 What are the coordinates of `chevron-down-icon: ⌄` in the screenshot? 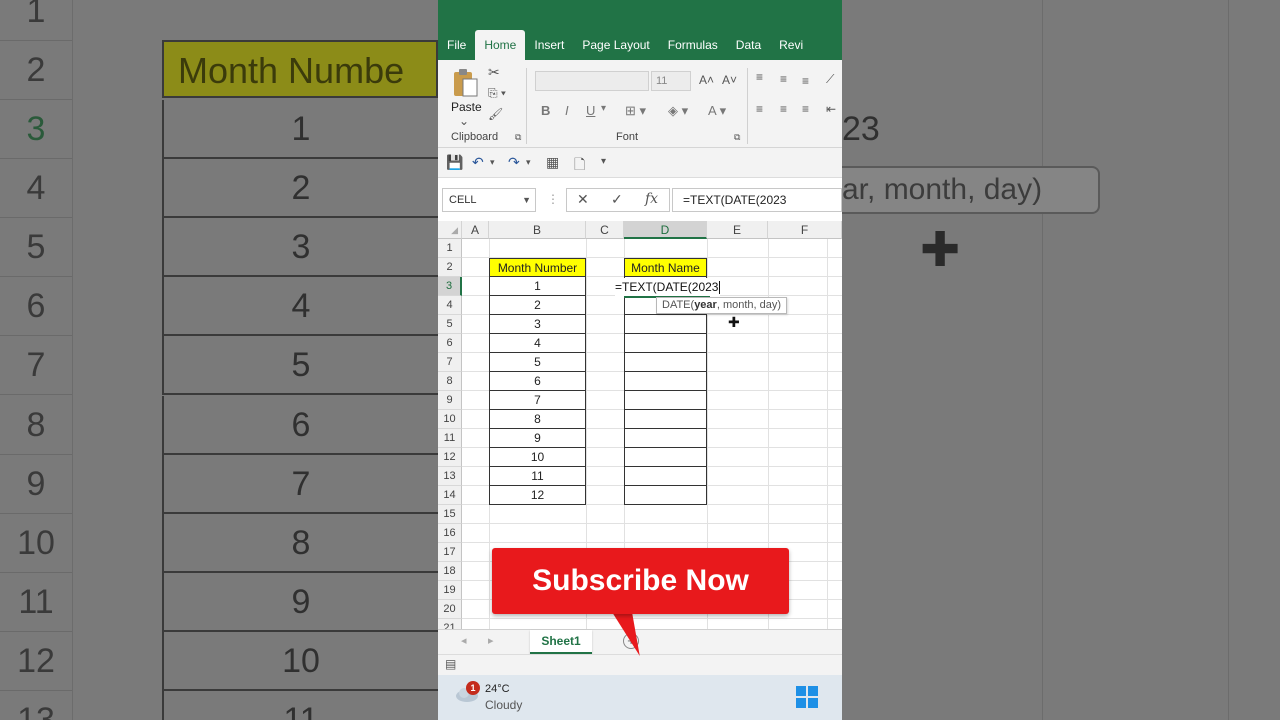 It's located at (464, 121).